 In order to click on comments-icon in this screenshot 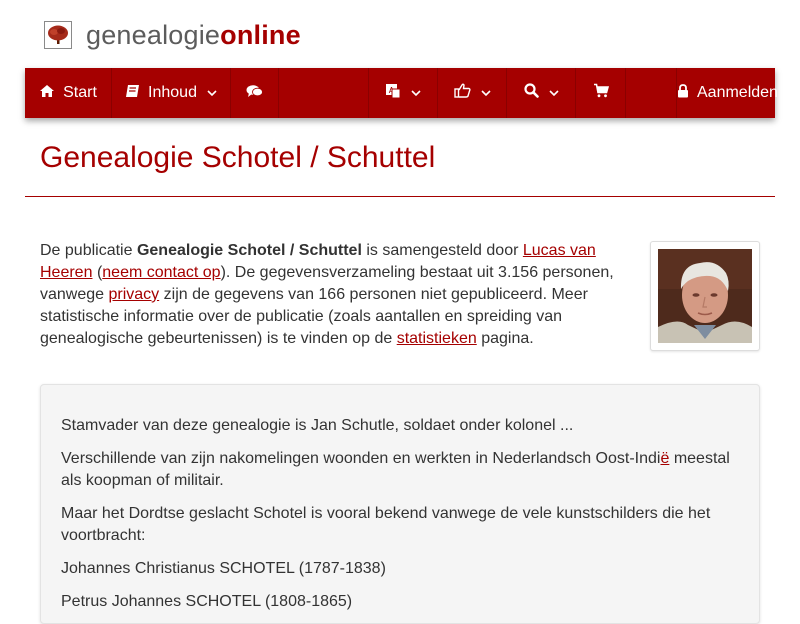, I will do `click(254, 93)`.